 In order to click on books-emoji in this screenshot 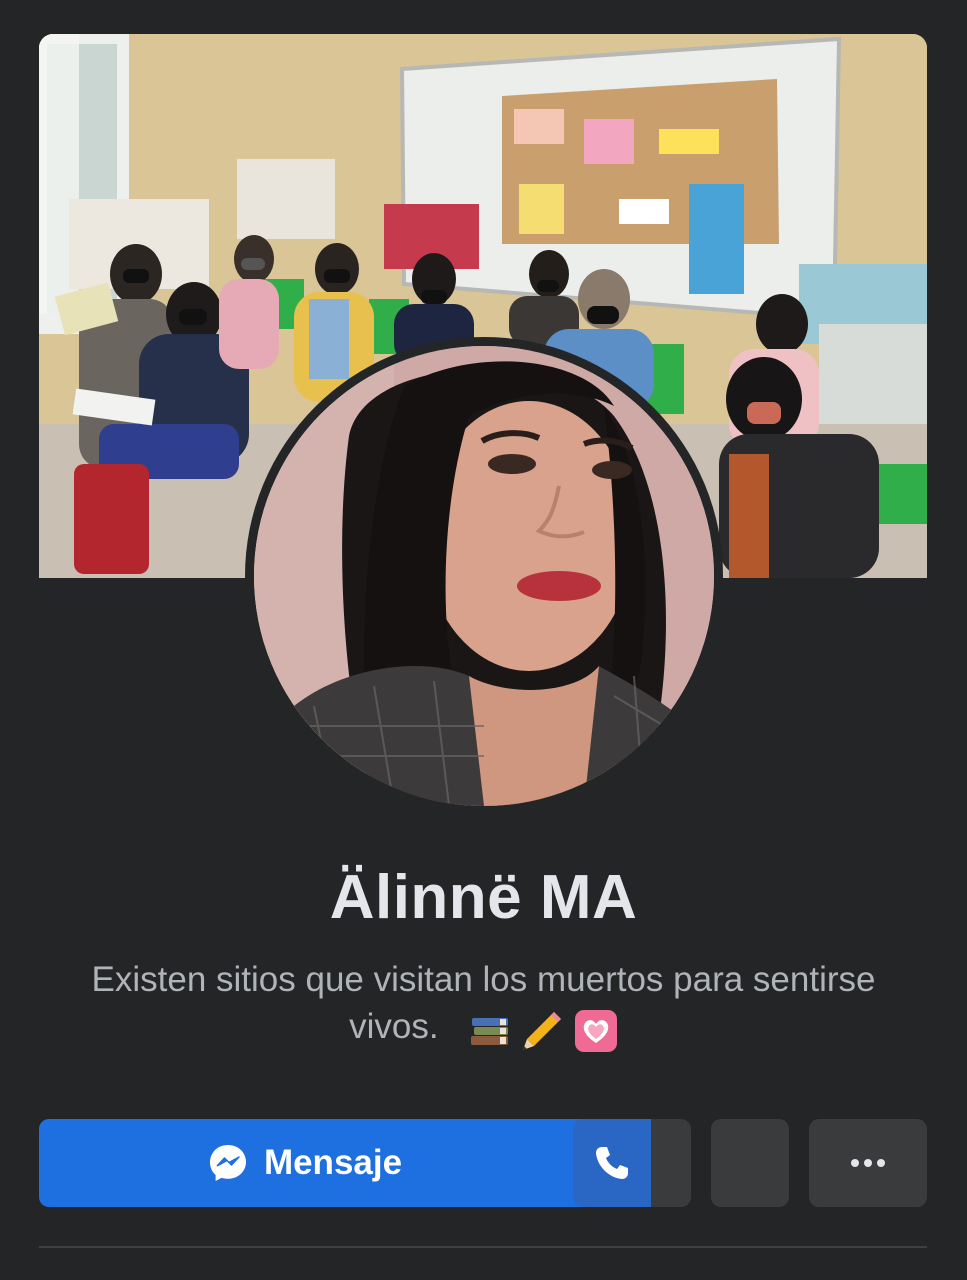, I will do `click(490, 1031)`.